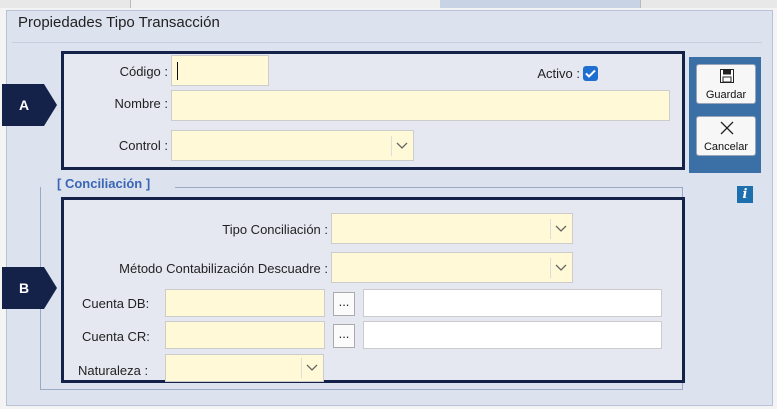 The image size is (777, 409). I want to click on nombre-label: Nombre :, so click(141, 103).